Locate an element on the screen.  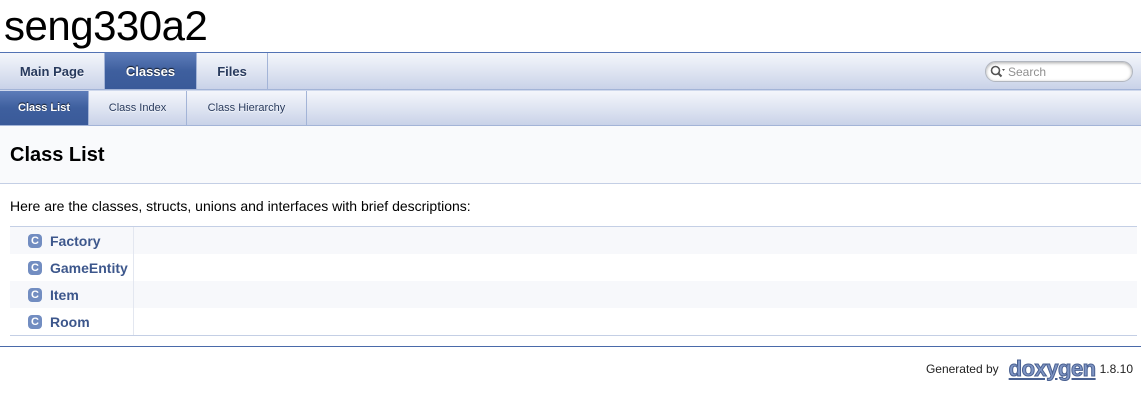
tab-classes: Classes is located at coordinates (151, 71).